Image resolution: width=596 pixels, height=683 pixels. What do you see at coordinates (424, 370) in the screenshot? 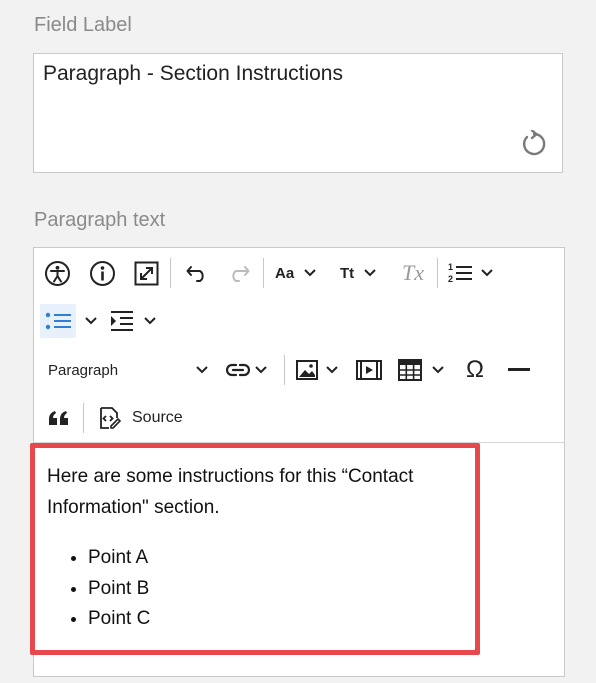
I see `table-icon` at bounding box center [424, 370].